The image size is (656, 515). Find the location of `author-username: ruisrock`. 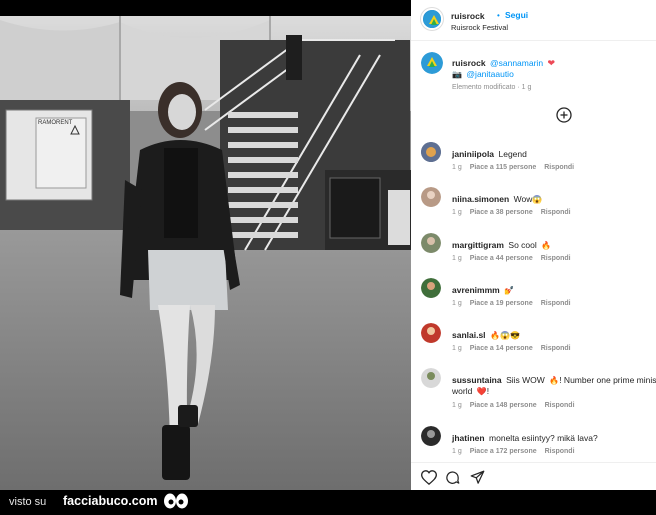

author-username: ruisrock is located at coordinates (468, 16).